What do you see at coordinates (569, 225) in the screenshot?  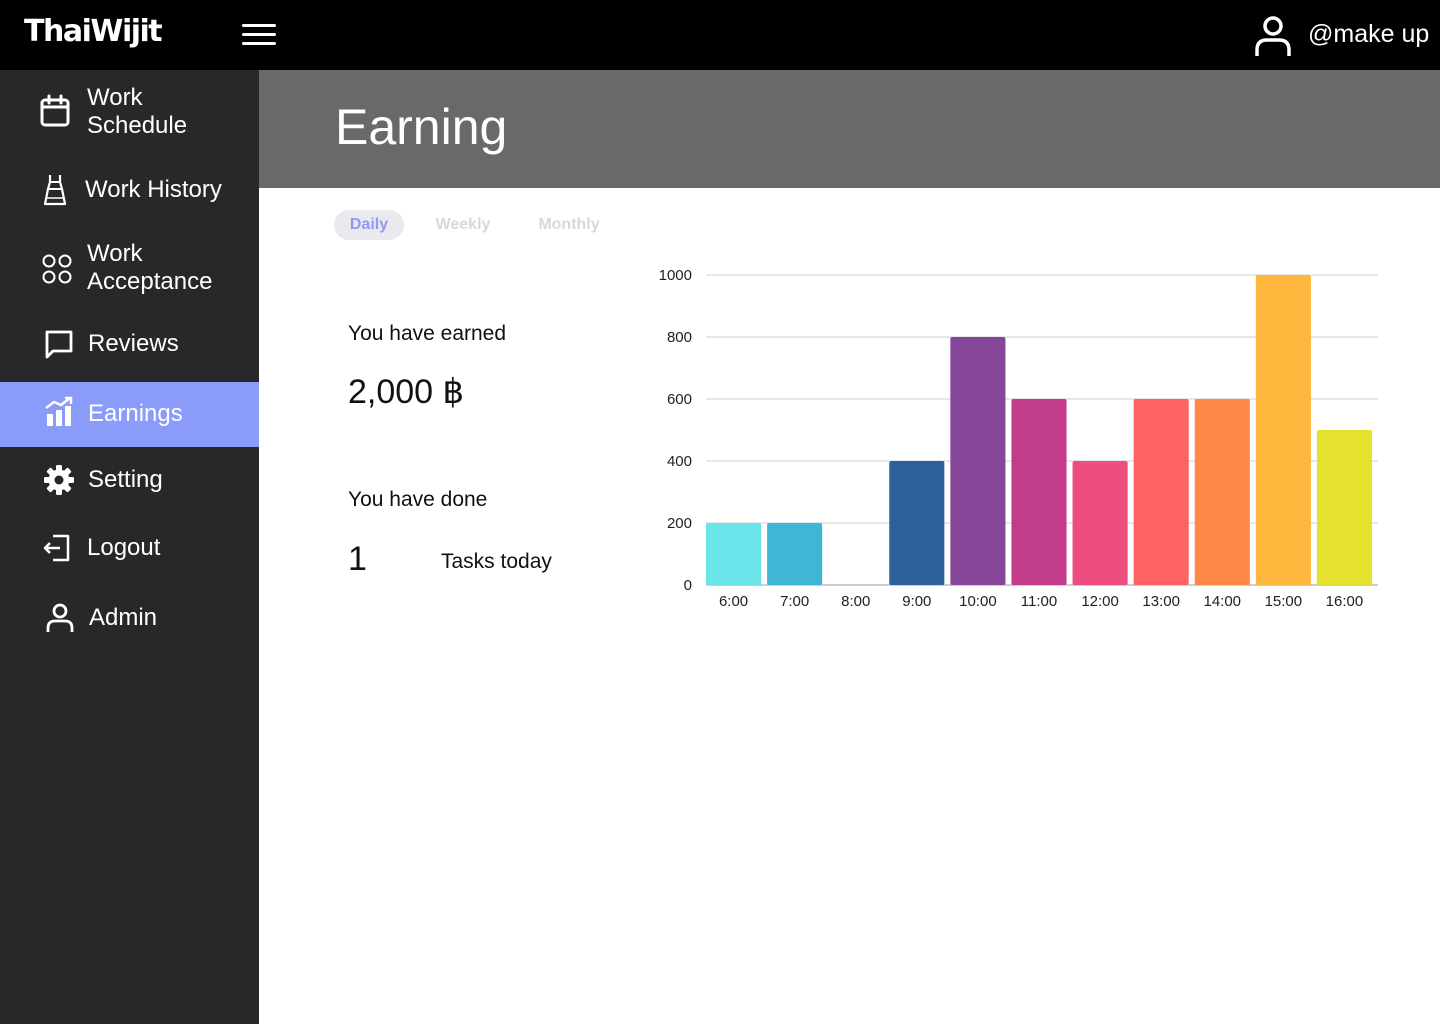 I see `tab-monthly: Monthly` at bounding box center [569, 225].